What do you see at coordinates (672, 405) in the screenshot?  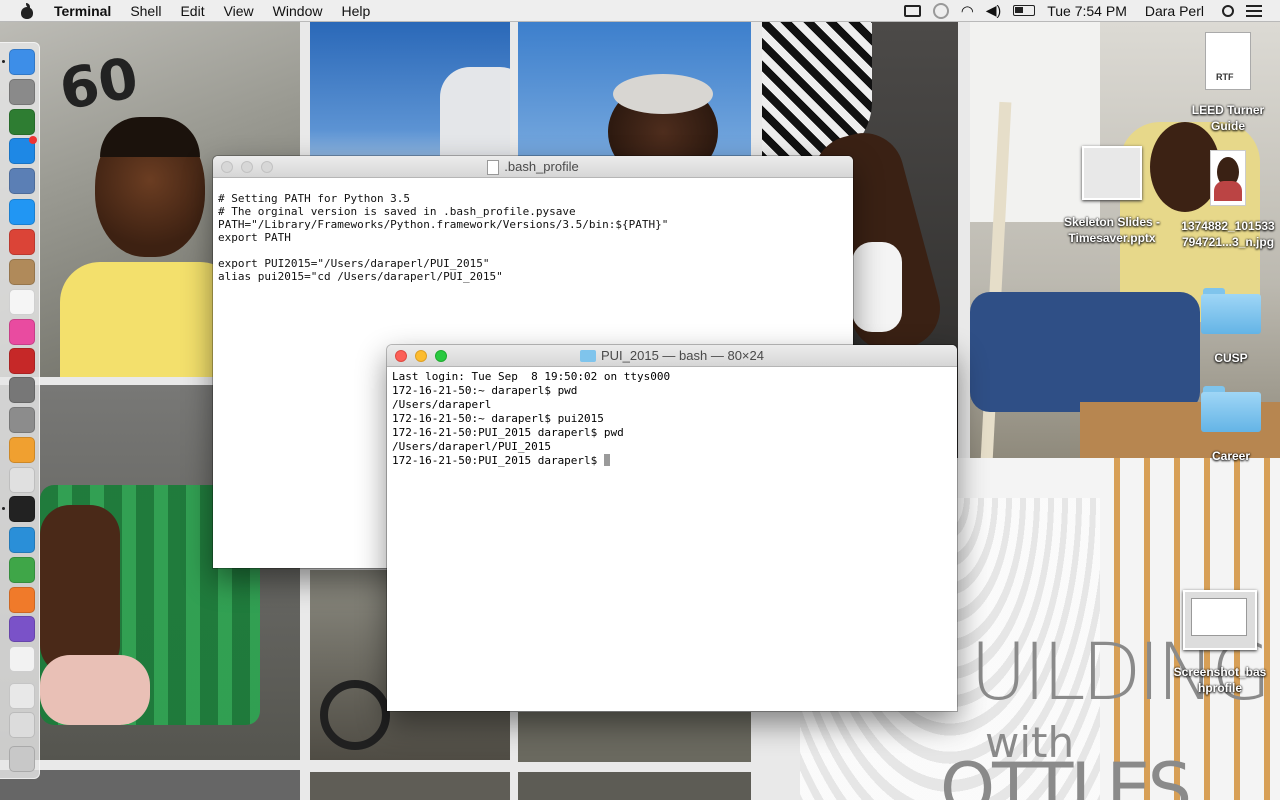 I see `terminal-line: /Users/daraperl` at bounding box center [672, 405].